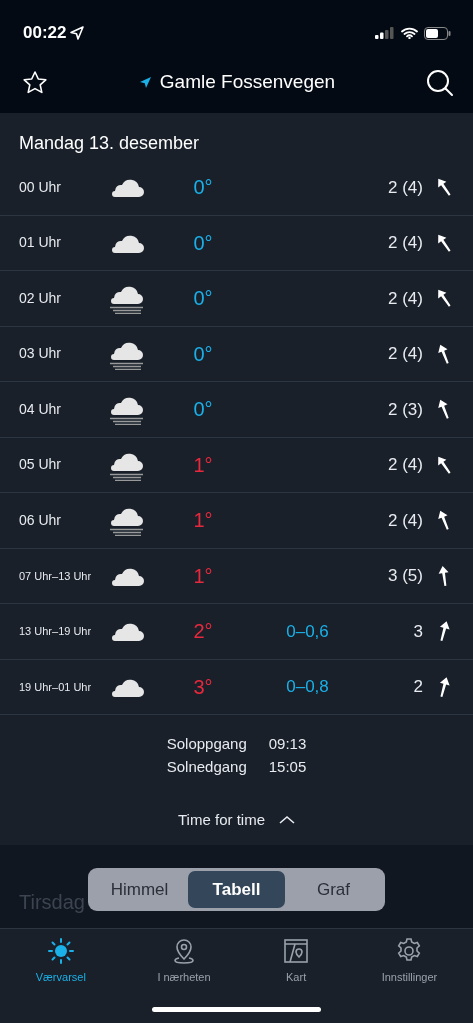 The image size is (473, 1023). Describe the element at coordinates (184, 976) in the screenshot. I see `tab-bar-item: I nærheten` at that location.